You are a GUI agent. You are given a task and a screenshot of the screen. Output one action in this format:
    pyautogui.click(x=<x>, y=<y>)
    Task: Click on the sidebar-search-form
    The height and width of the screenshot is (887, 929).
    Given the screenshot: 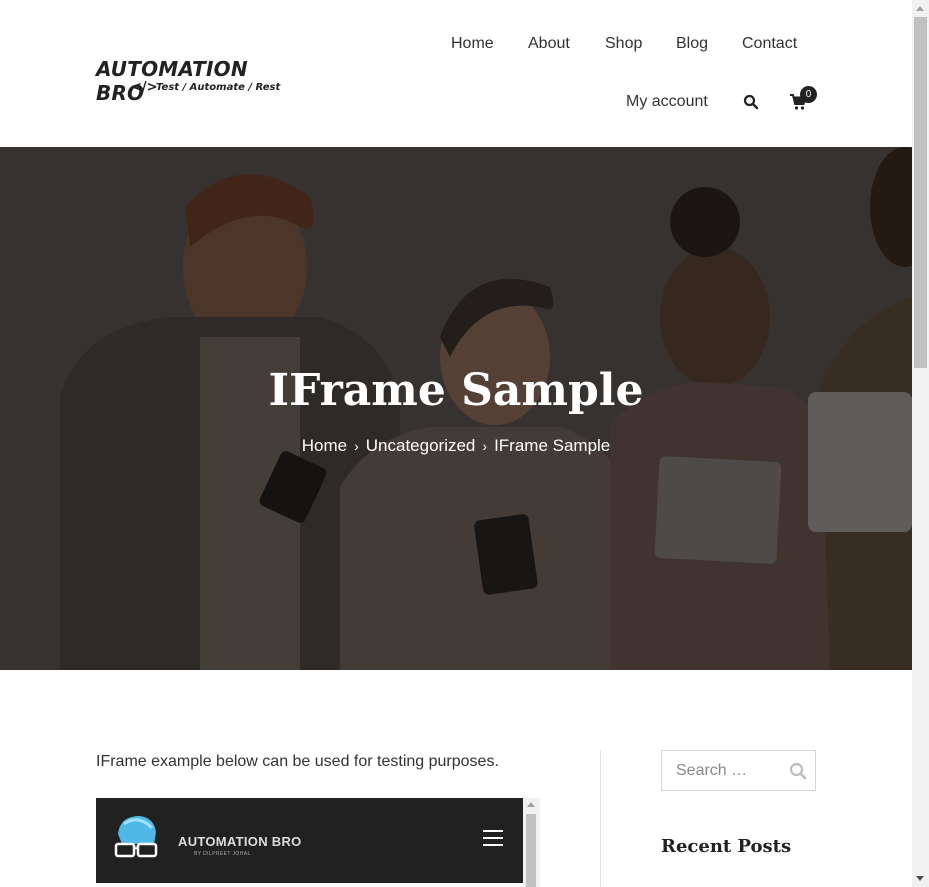 What is the action you would take?
    pyautogui.click(x=738, y=770)
    